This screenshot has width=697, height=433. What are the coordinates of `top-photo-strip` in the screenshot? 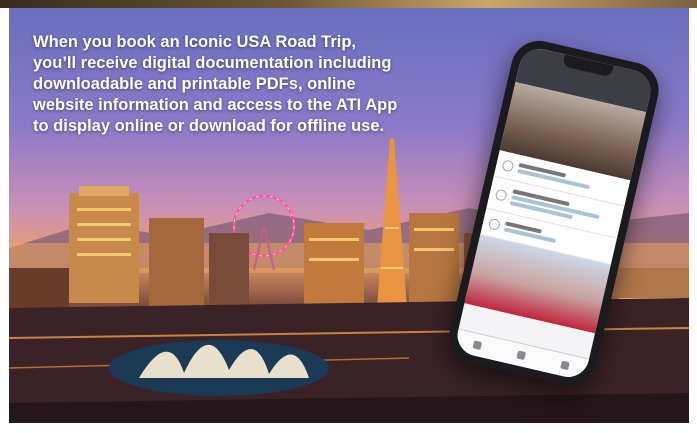 It's located at (348, 4).